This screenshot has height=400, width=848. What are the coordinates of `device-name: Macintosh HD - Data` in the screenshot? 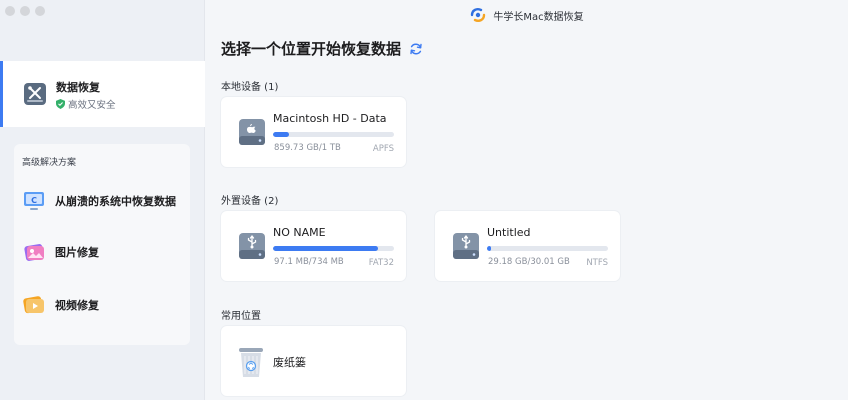 It's located at (330, 118).